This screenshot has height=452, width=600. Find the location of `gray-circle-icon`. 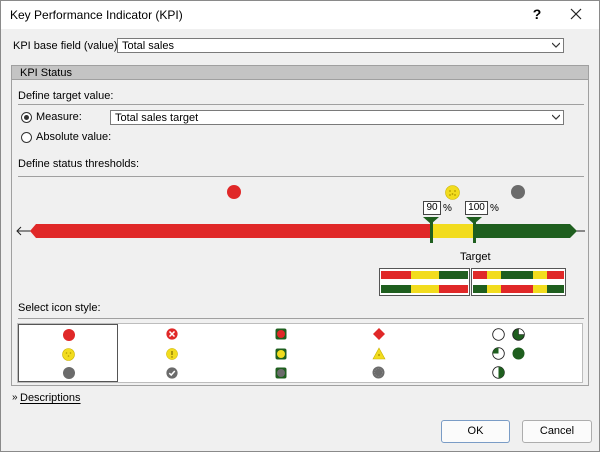

gray-circle-icon is located at coordinates (69, 373).